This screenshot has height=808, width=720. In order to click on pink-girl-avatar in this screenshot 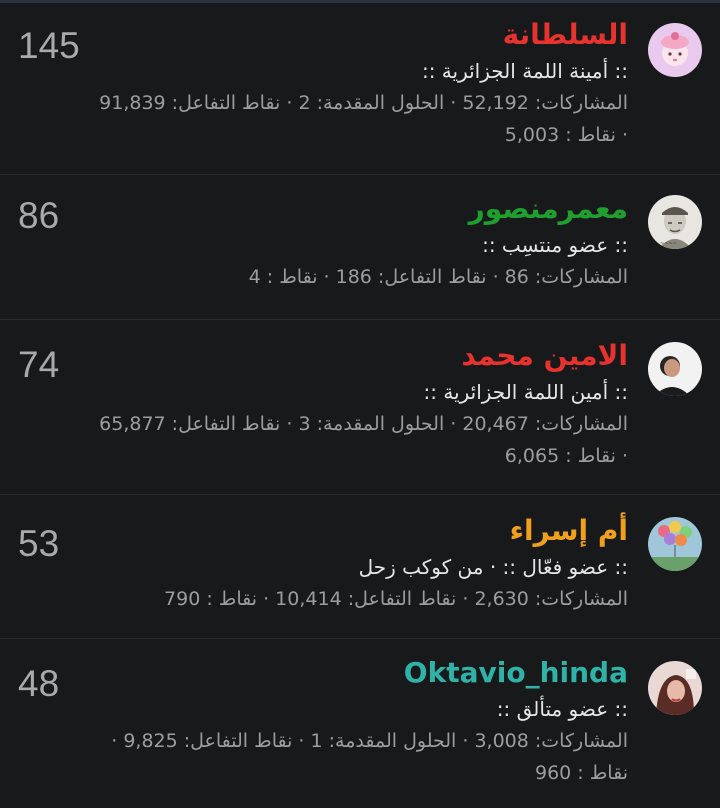, I will do `click(675, 50)`.